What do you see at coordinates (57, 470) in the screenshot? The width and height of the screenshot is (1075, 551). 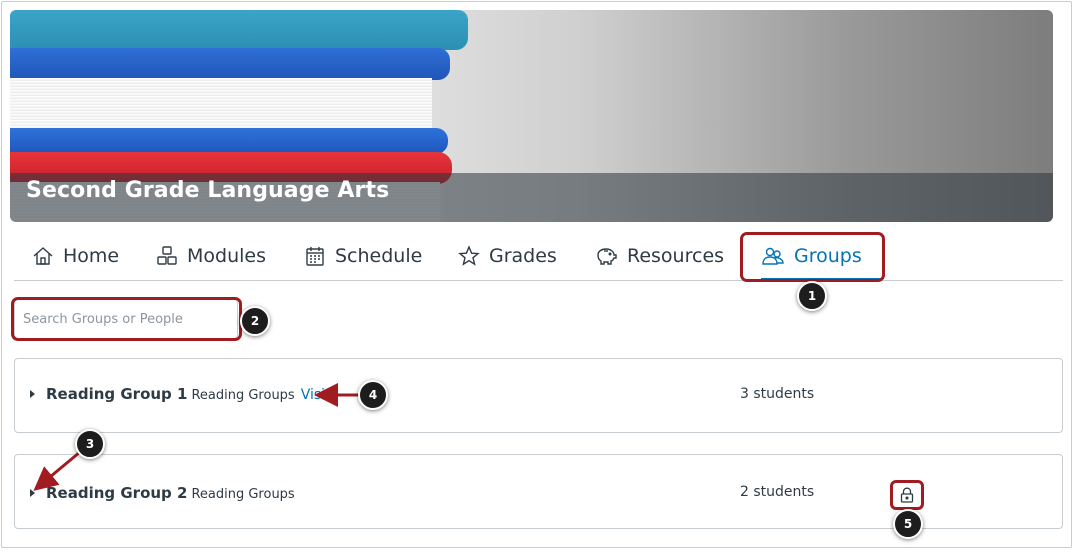 I see `arrow-to-expand-caret` at bounding box center [57, 470].